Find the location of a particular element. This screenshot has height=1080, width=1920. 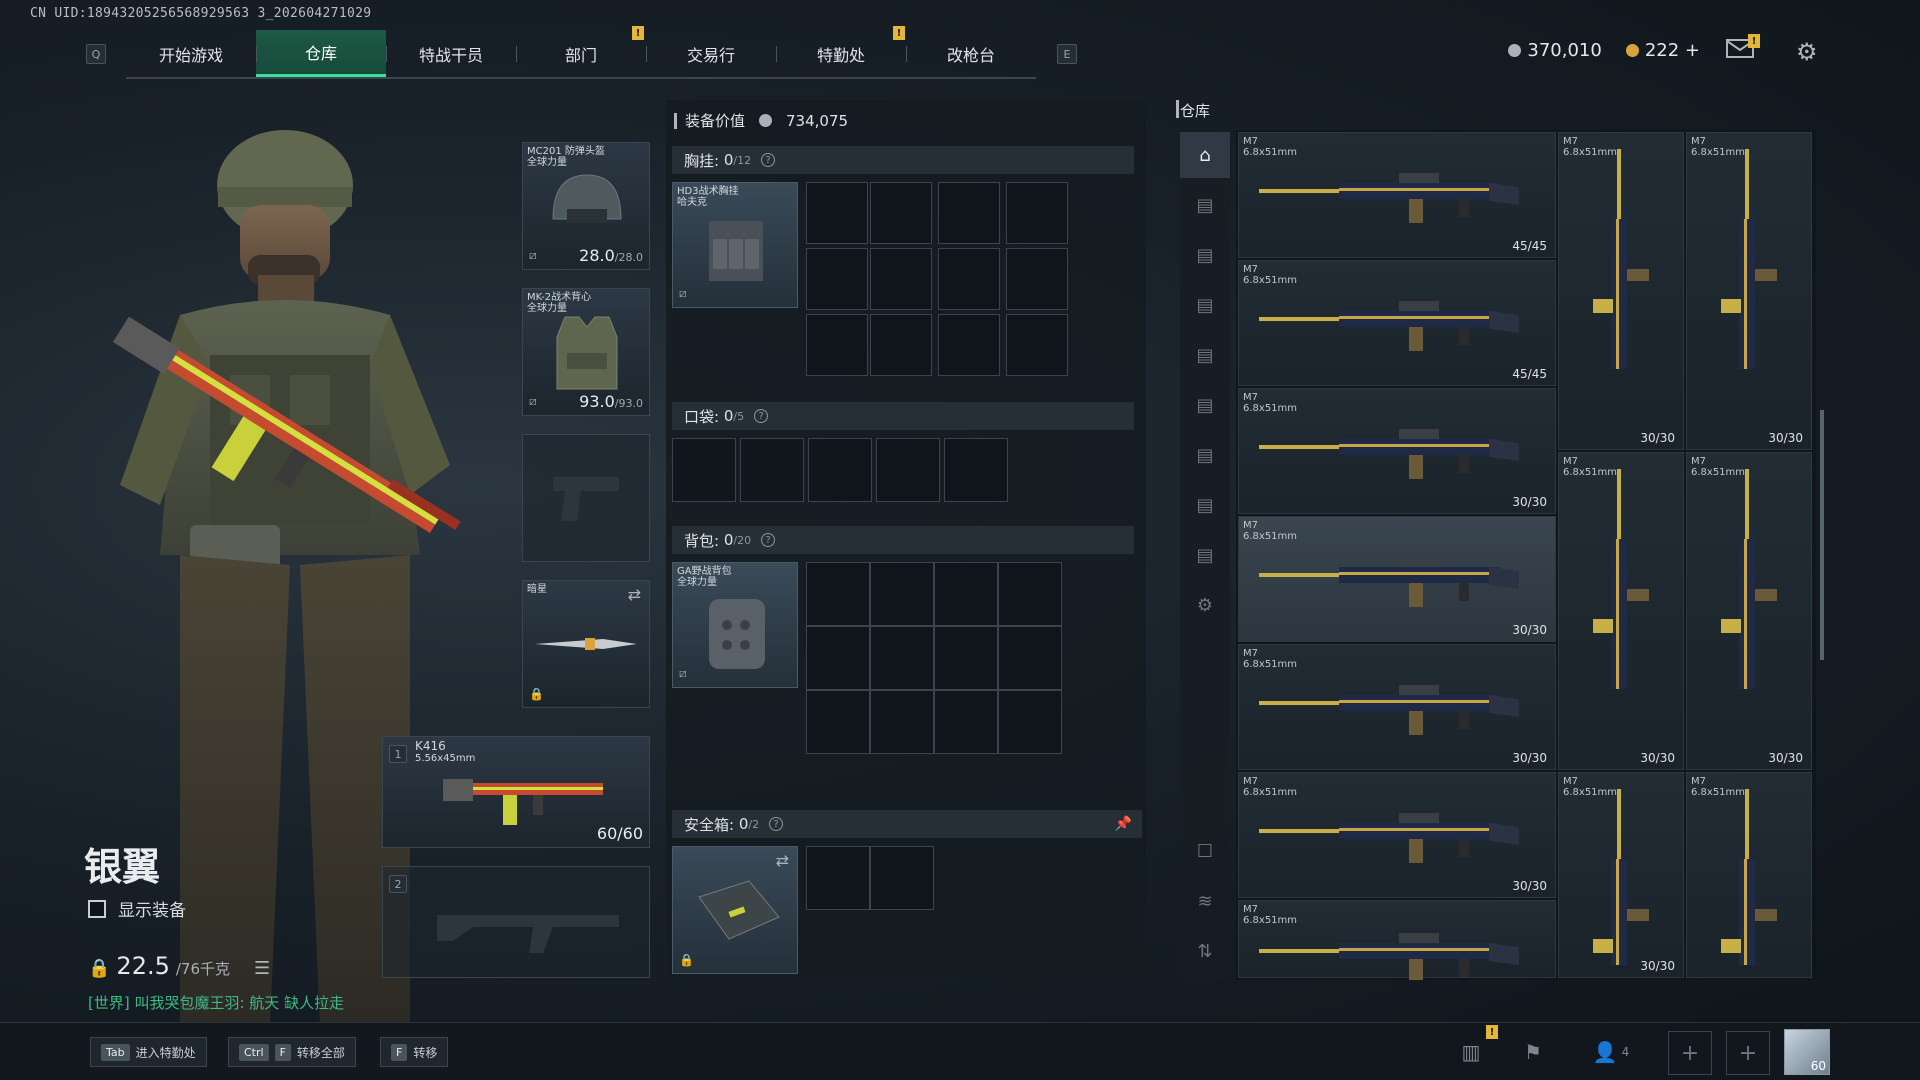

flag-icon: ⚑ is located at coordinates (1533, 1052).